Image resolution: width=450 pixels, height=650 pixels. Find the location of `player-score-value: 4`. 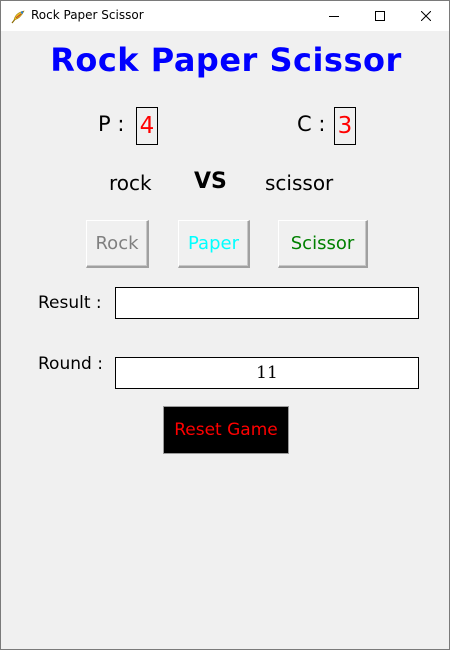

player-score-value: 4 is located at coordinates (147, 126).